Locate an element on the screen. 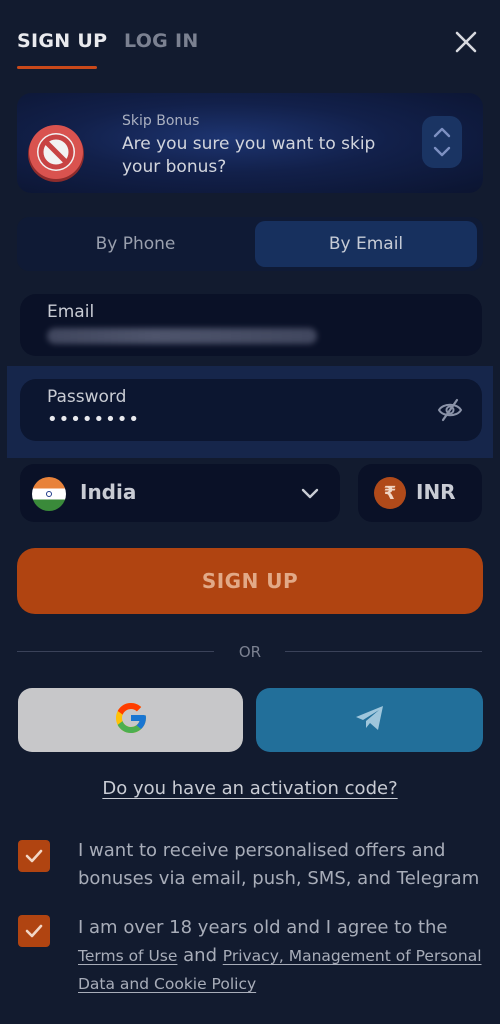 This screenshot has height=1024, width=500. tab-signup: SIGN UP is located at coordinates (62, 41).